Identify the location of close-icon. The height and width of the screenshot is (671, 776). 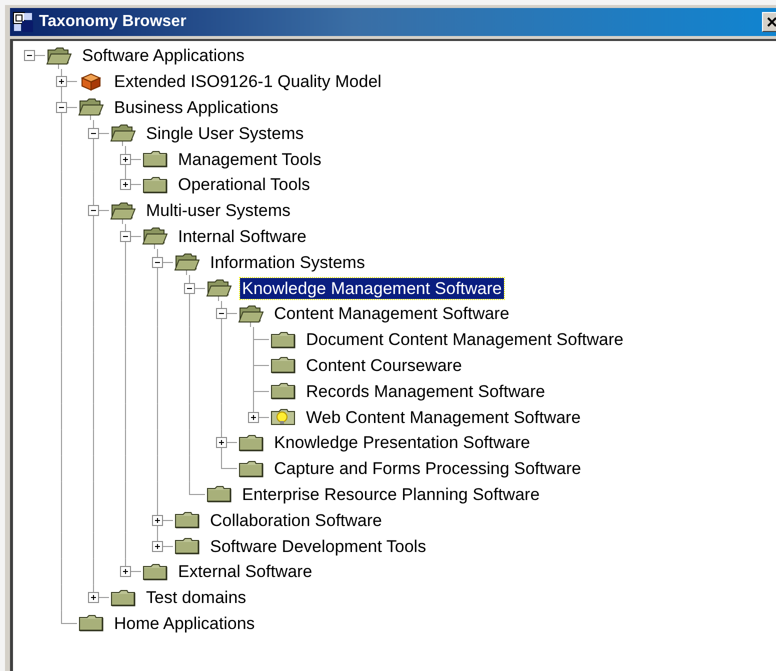
(771, 22).